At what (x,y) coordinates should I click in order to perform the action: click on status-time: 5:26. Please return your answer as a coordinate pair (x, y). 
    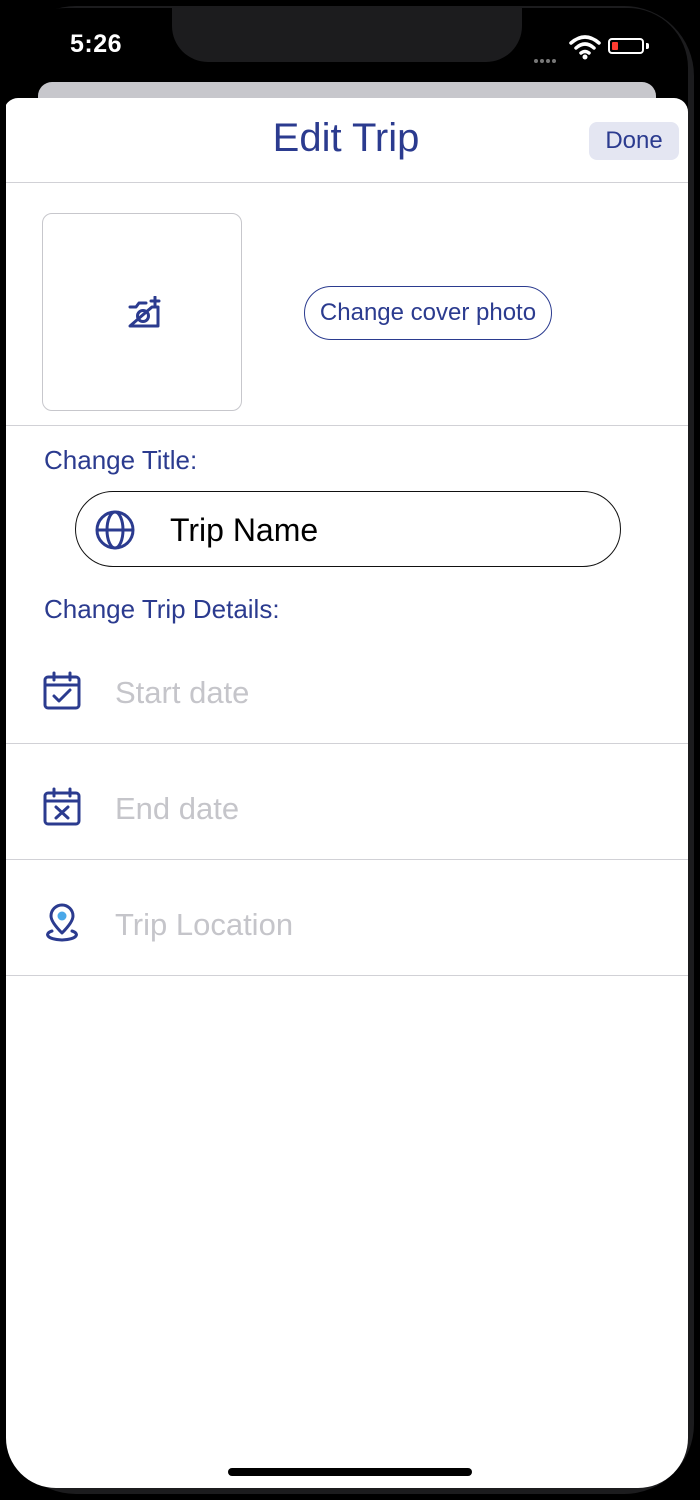
    Looking at the image, I should click on (96, 44).